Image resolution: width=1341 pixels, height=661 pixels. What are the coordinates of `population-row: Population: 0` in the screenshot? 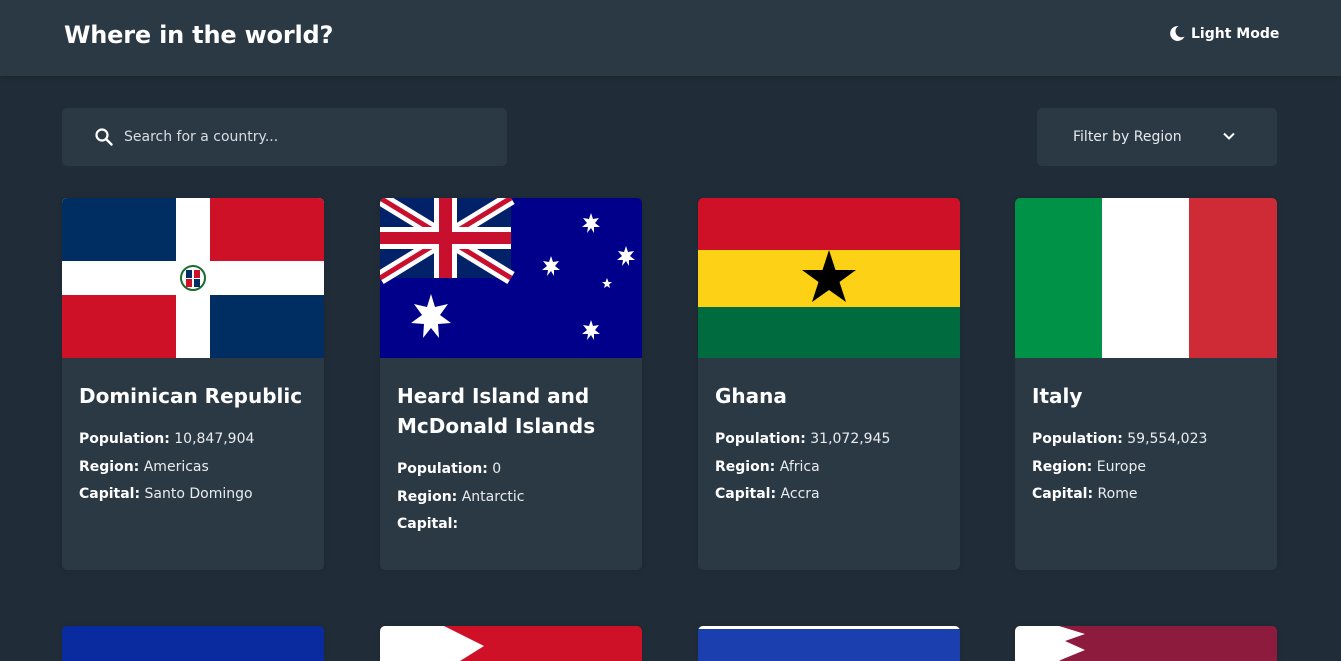 It's located at (449, 469).